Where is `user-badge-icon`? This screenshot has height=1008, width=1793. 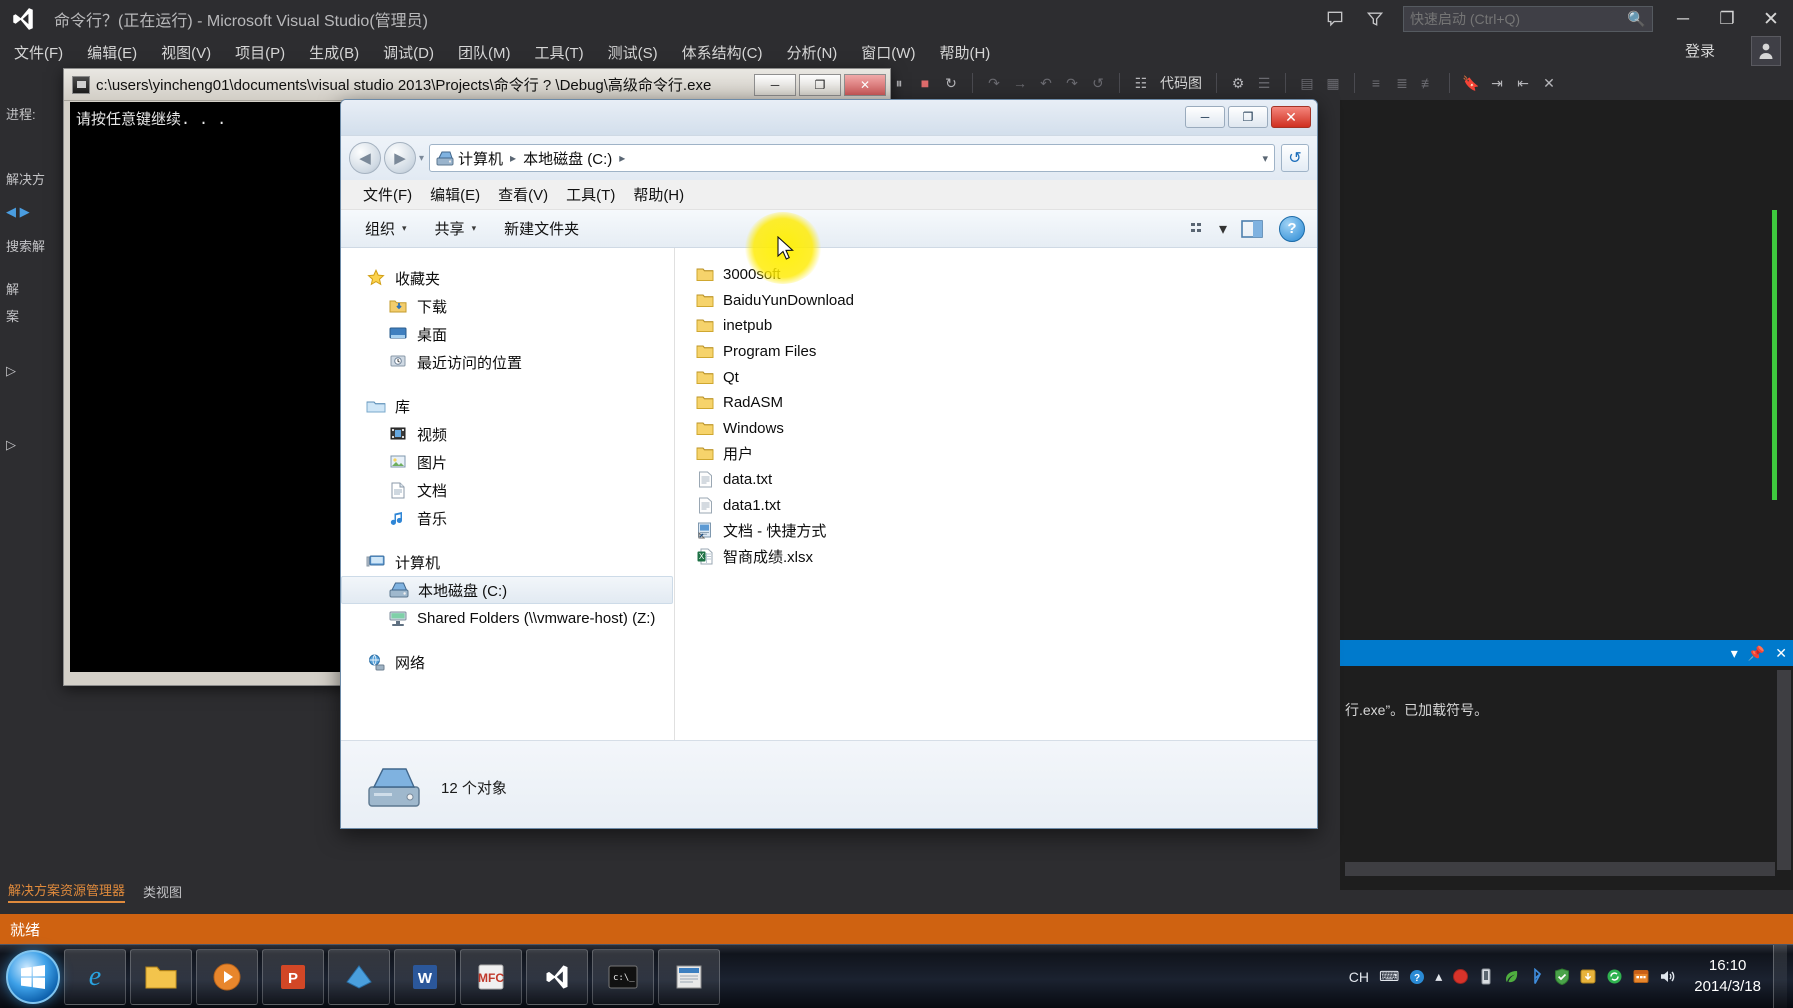
user-badge-icon is located at coordinates (1766, 51).